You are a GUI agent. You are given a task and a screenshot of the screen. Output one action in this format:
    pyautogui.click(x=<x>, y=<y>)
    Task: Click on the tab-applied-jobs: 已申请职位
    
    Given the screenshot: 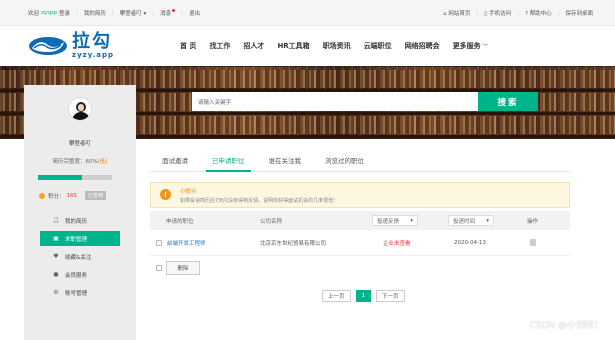 What is the action you would take?
    pyautogui.click(x=228, y=159)
    